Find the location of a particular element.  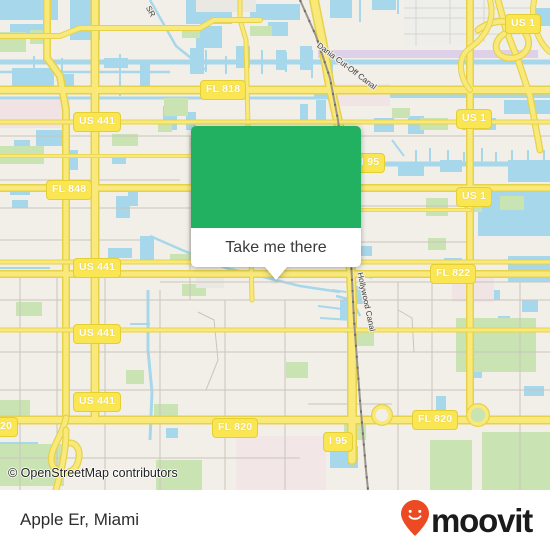

footer-bar: Apple Er, Miami moovit is located at coordinates (275, 520).